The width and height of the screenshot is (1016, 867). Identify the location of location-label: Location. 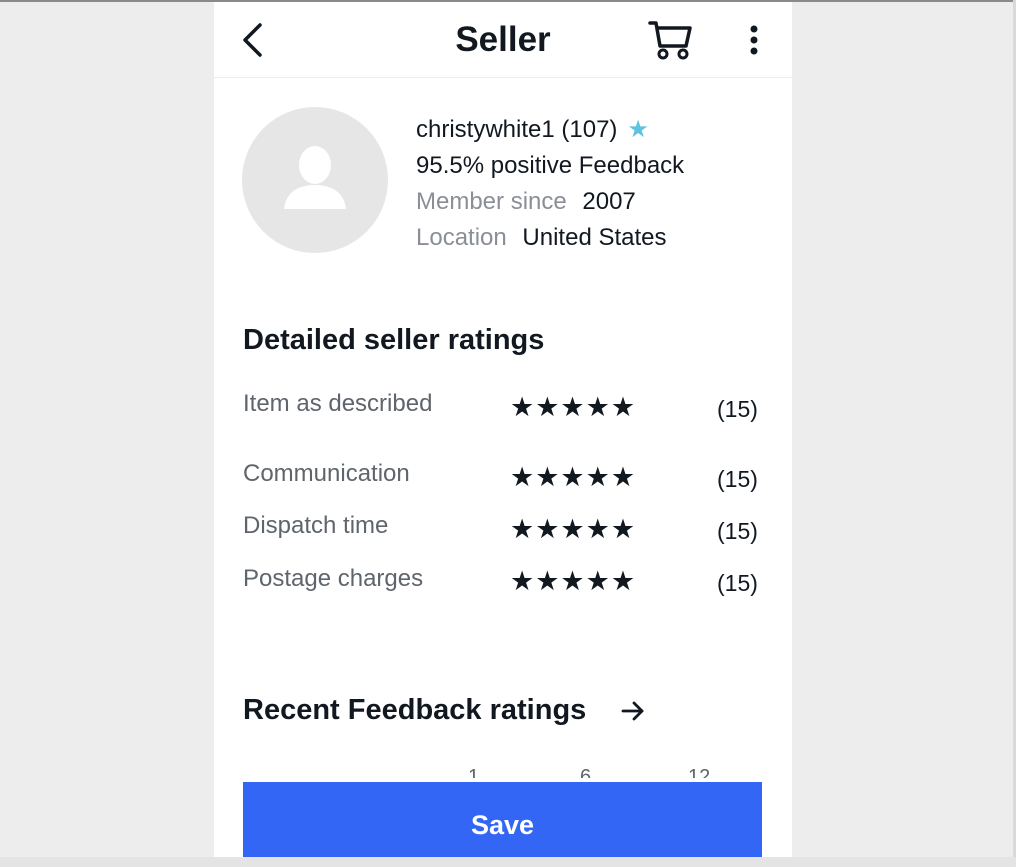
(461, 237).